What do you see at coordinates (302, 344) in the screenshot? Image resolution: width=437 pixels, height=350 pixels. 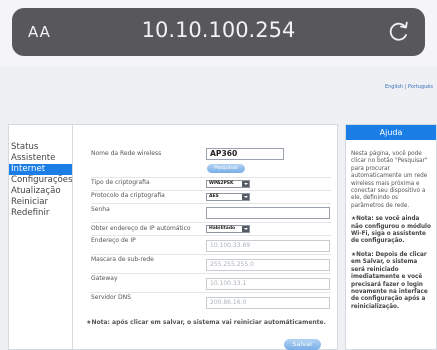 I see `save-button: Salvar` at bounding box center [302, 344].